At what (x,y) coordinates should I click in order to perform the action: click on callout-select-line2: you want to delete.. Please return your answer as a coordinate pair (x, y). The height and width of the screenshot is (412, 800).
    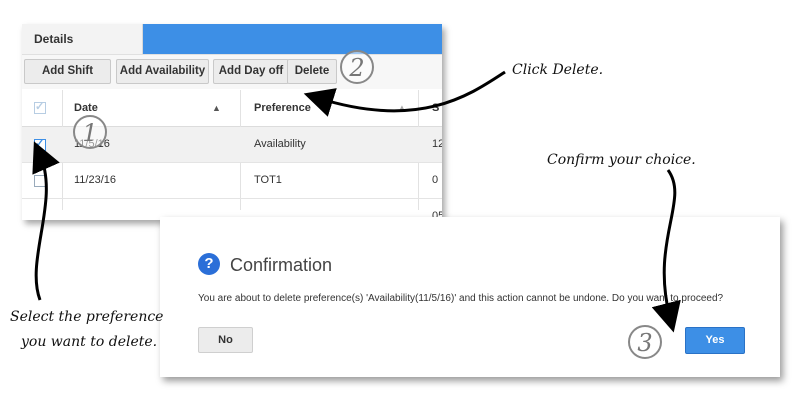
    Looking at the image, I should click on (89, 342).